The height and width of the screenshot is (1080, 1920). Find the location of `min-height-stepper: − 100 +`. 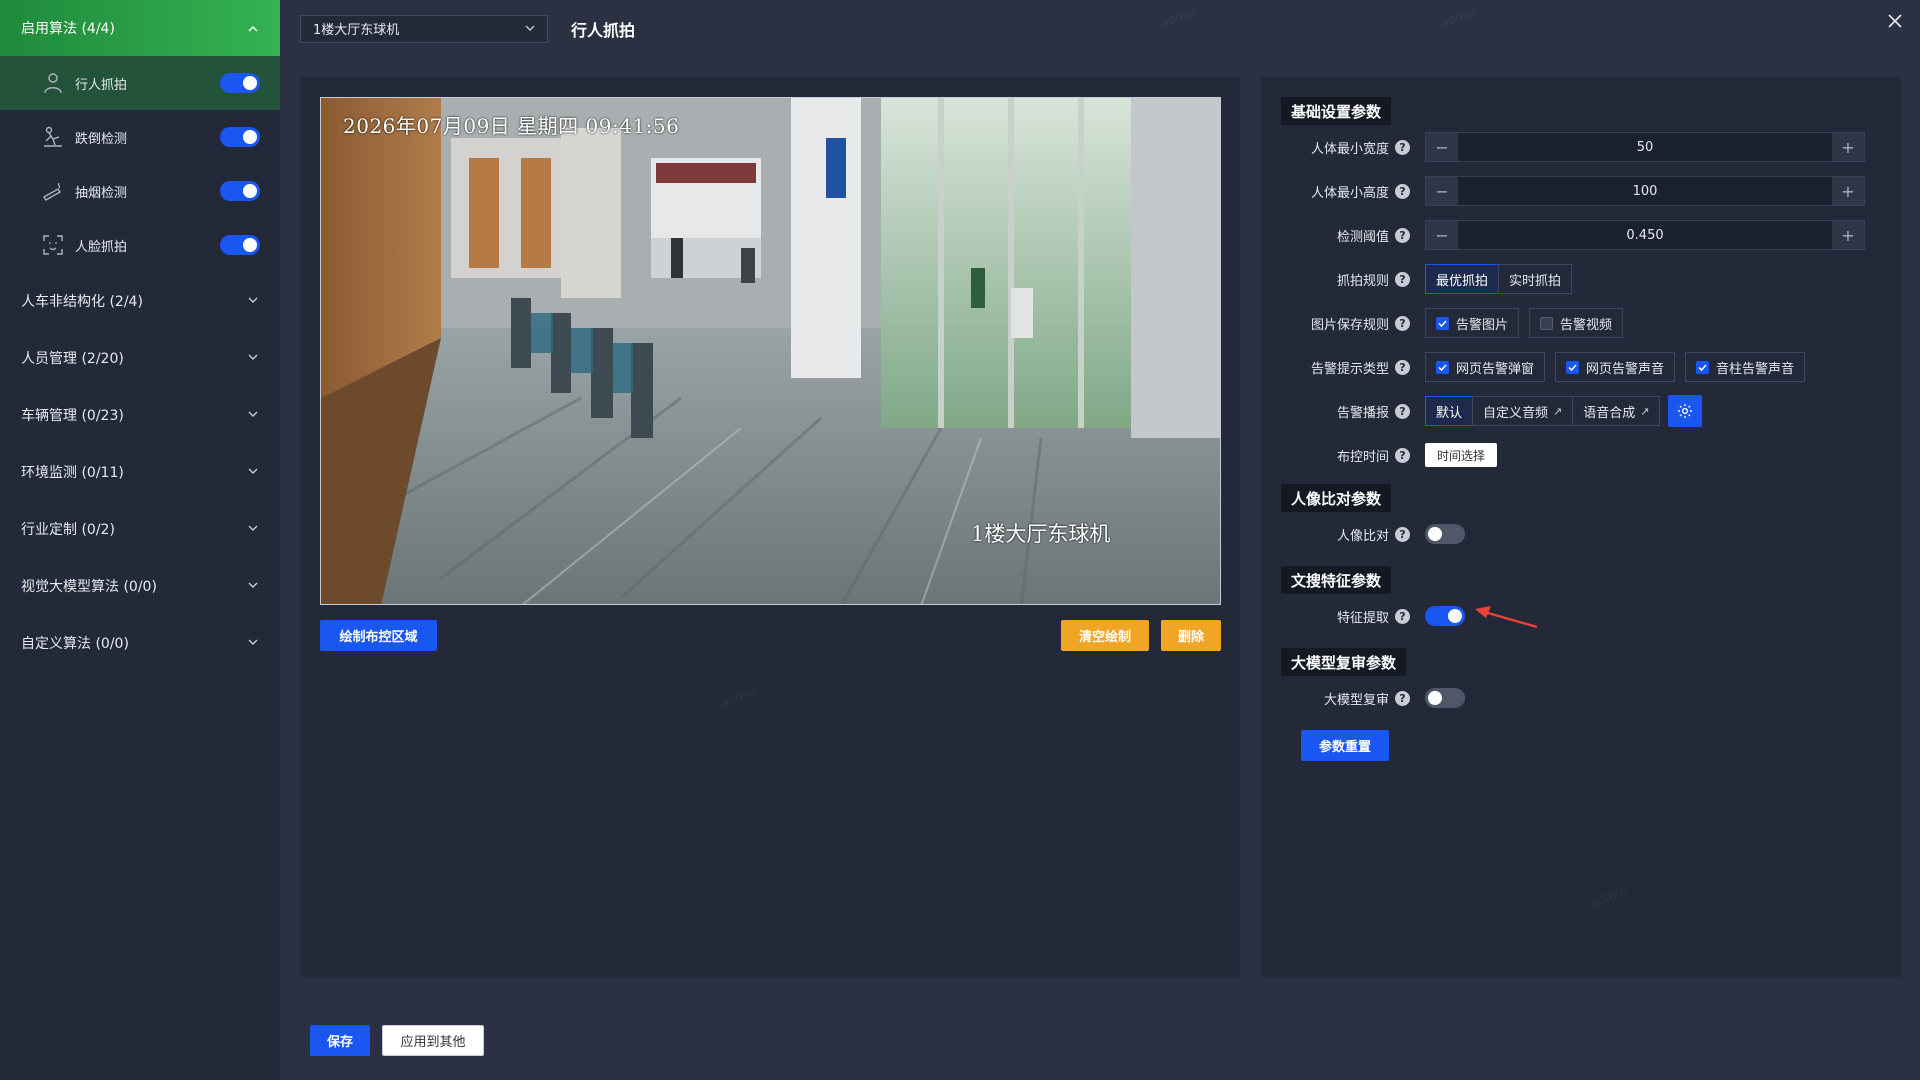

min-height-stepper: − 100 + is located at coordinates (1645, 191).